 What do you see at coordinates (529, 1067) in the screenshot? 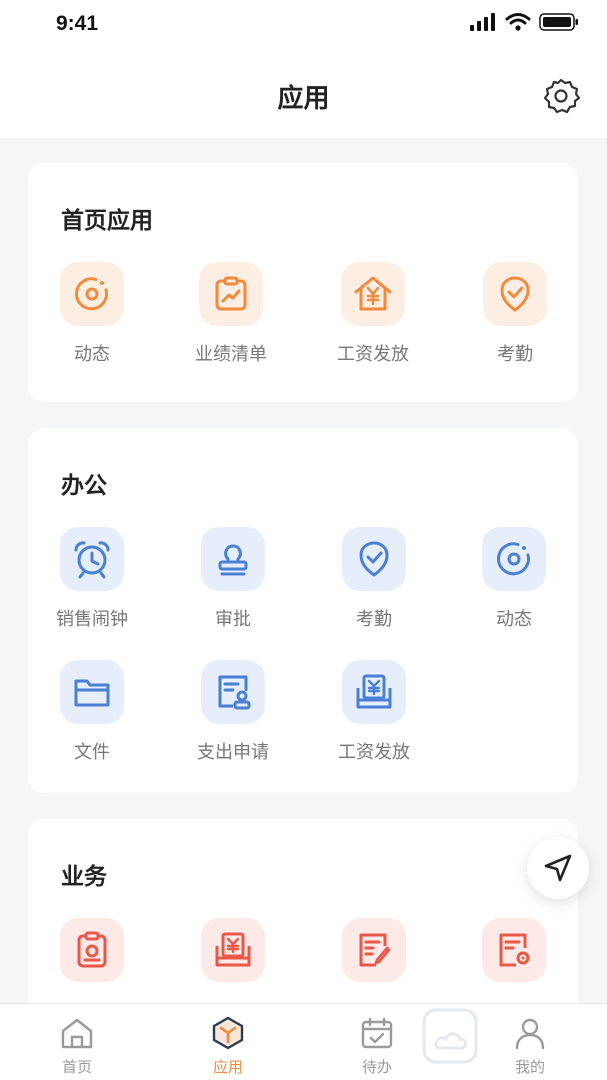
I see `tab-label: 我的` at bounding box center [529, 1067].